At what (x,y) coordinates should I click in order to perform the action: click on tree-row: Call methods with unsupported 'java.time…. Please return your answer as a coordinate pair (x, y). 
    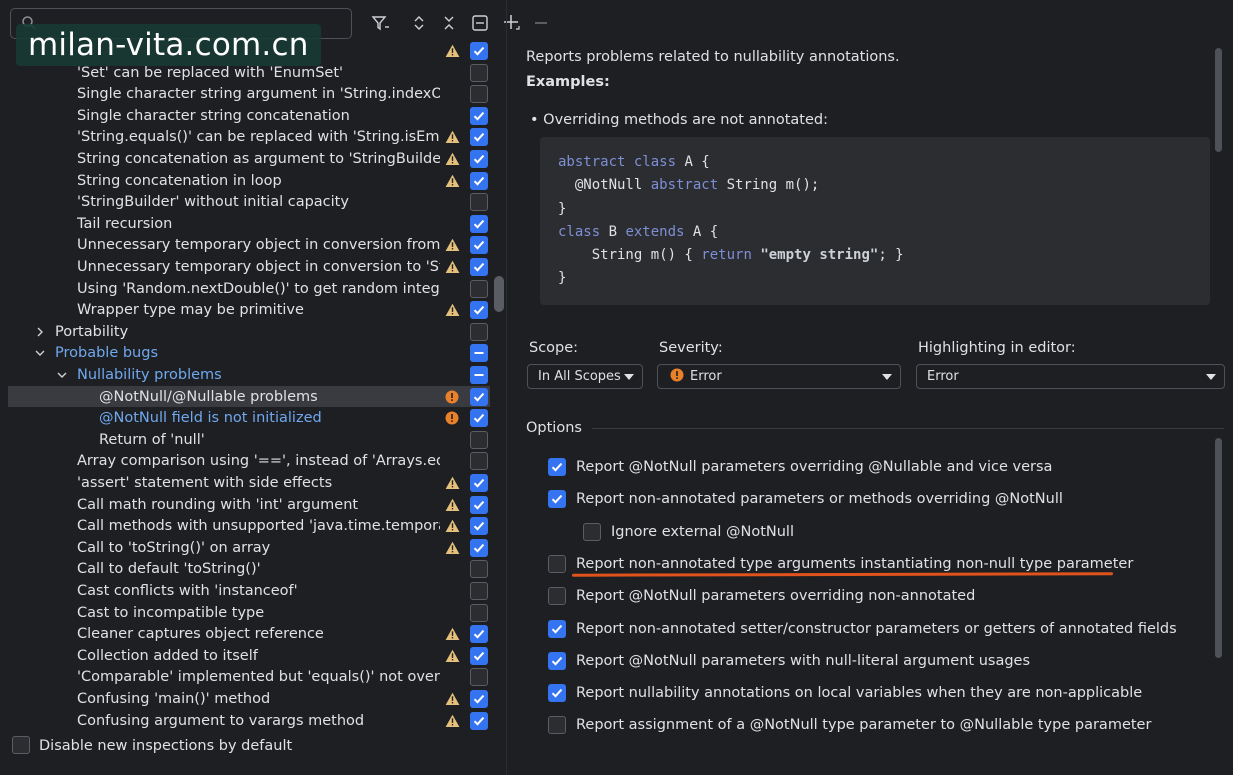
    Looking at the image, I should click on (245, 526).